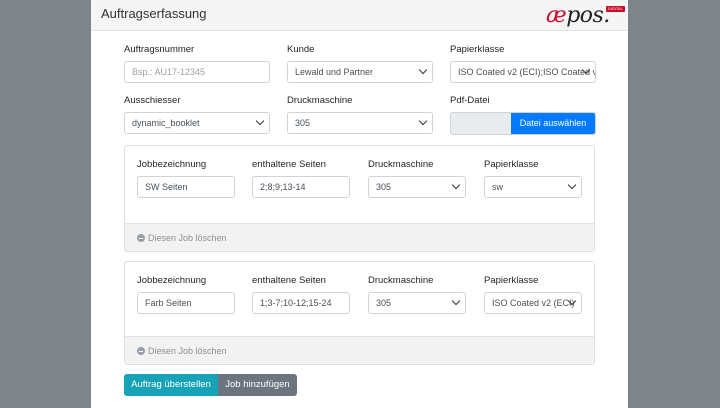  What do you see at coordinates (197, 123) in the screenshot?
I see `ausschiesser-select: dynamic_booklet` at bounding box center [197, 123].